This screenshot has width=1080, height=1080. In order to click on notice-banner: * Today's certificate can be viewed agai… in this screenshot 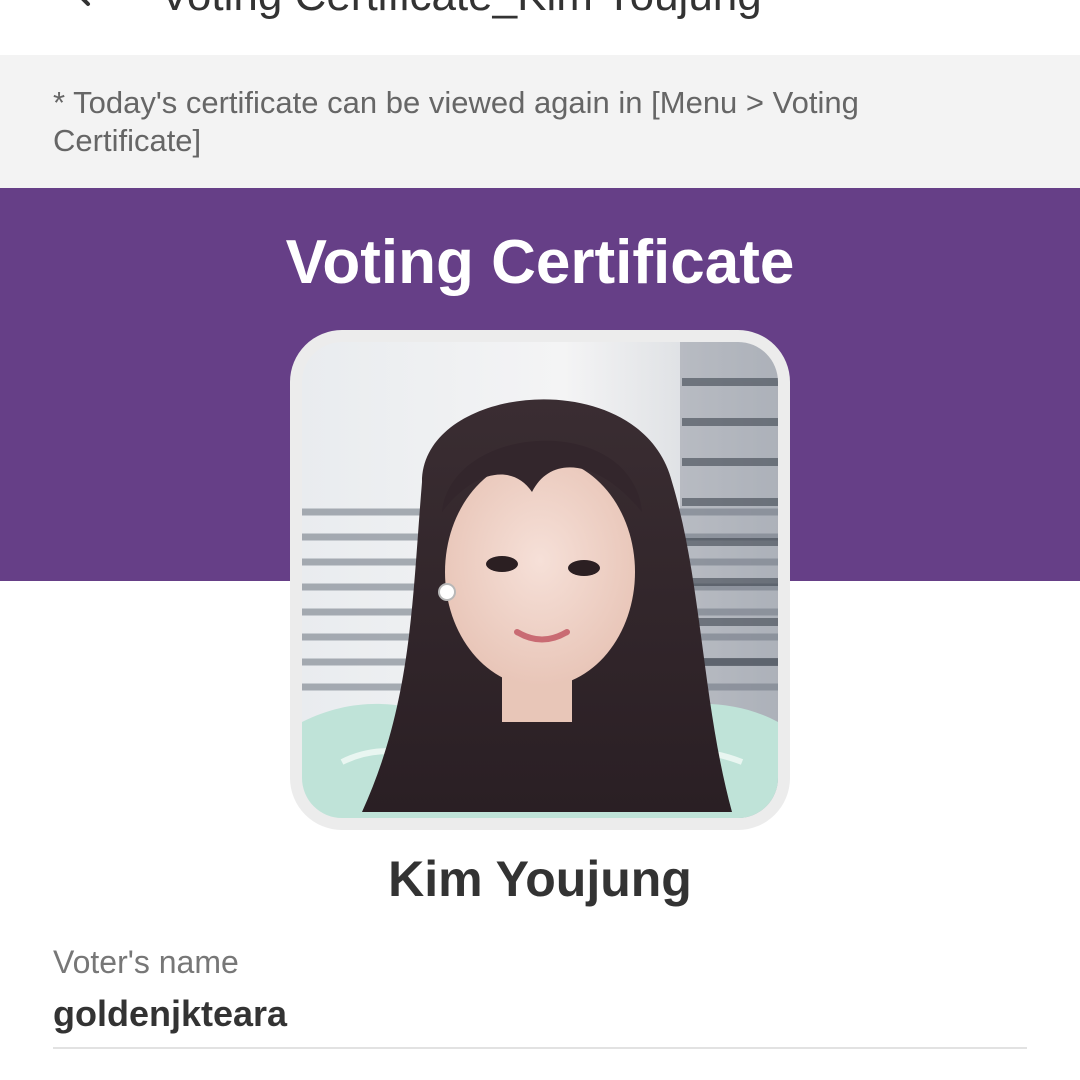, I will do `click(540, 121)`.